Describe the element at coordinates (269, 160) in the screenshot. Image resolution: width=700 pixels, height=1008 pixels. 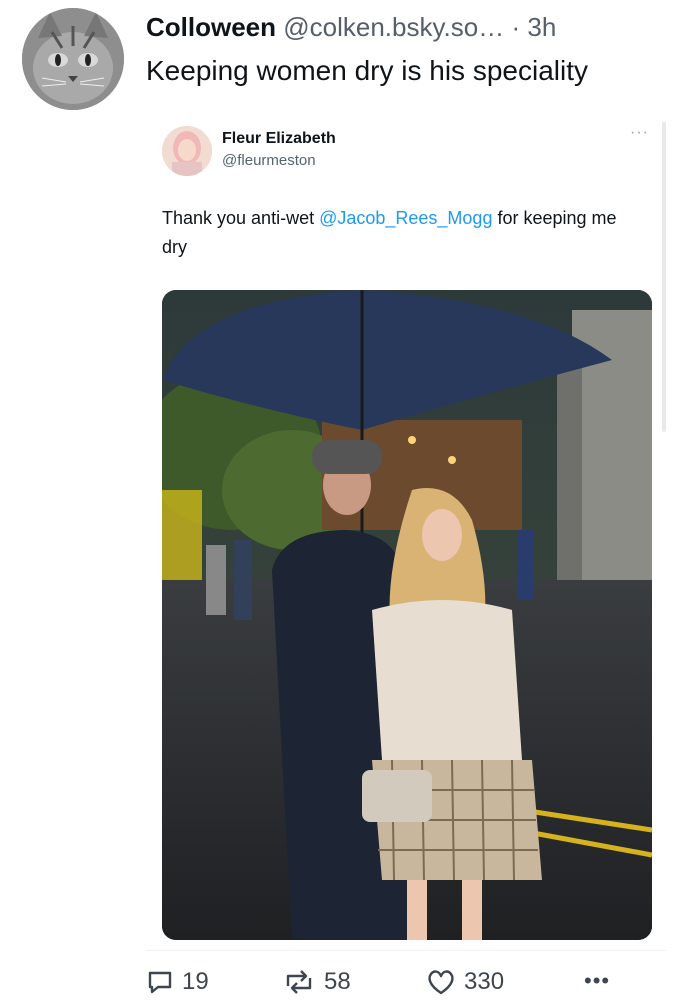
I see `quote-author-handle: @fleurmeston` at that location.